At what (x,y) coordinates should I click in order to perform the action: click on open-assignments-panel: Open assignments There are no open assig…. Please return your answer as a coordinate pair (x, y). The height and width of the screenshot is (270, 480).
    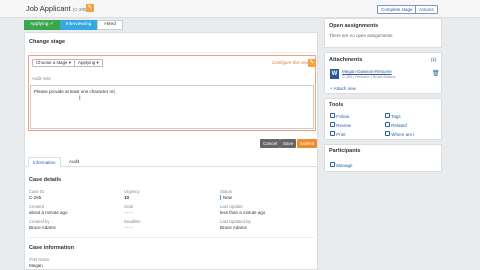
    Looking at the image, I should click on (383, 33).